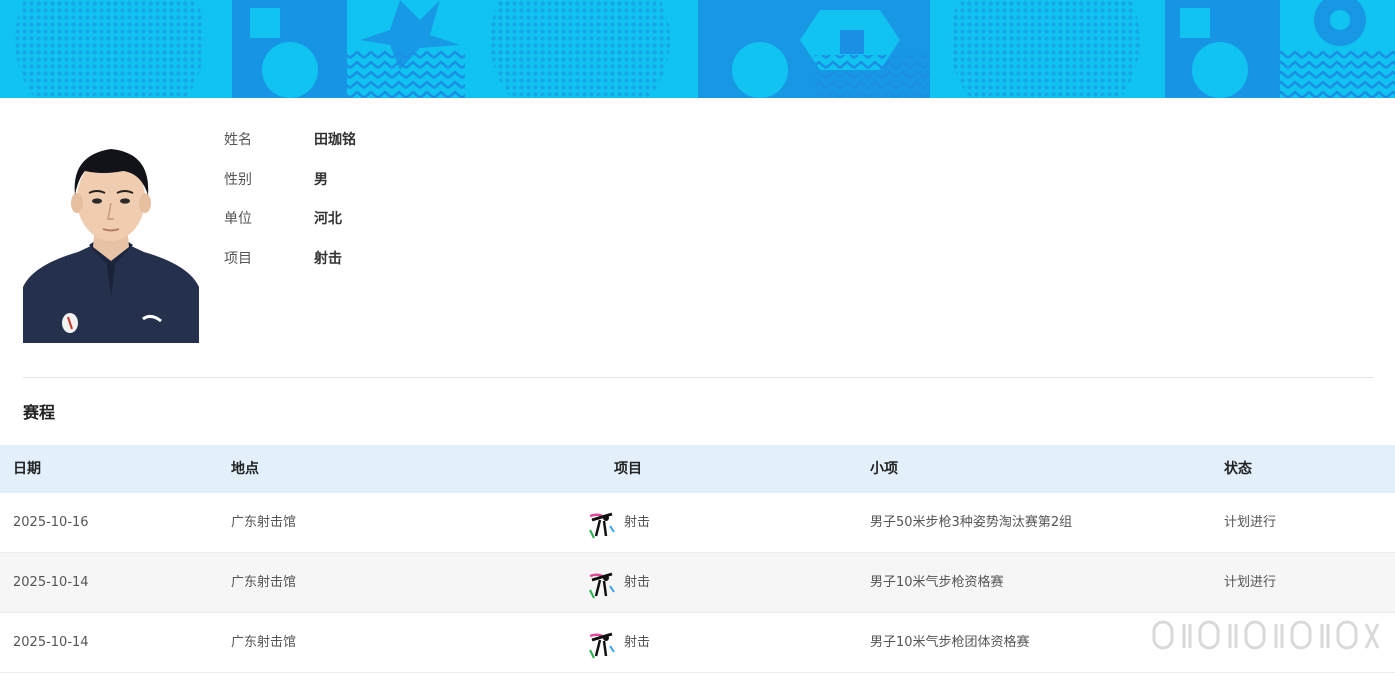 The image size is (1395, 686). I want to click on field-gender-label: 性别, so click(238, 180).